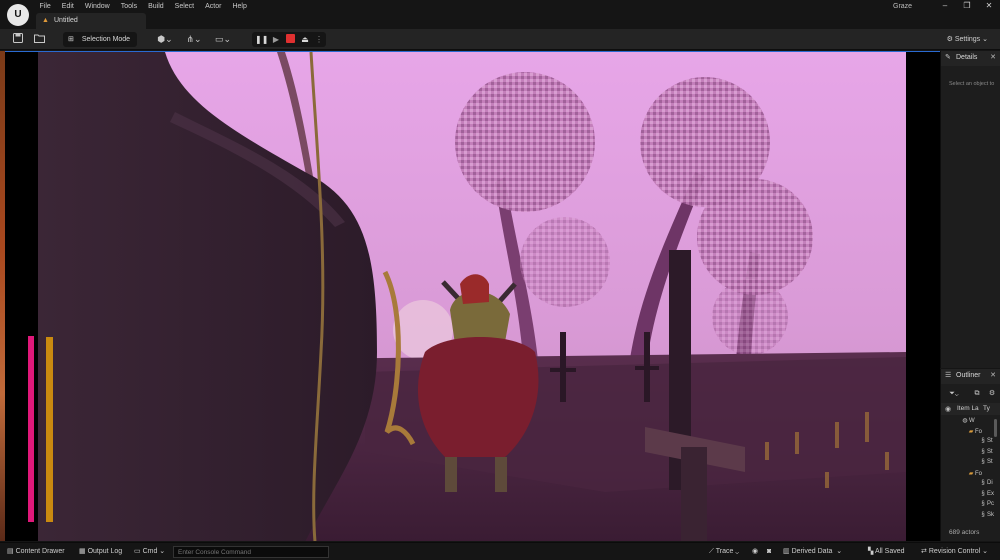 The height and width of the screenshot is (560, 1000). Describe the element at coordinates (964, 532) in the screenshot. I see `actor-count: 689 actors` at that location.